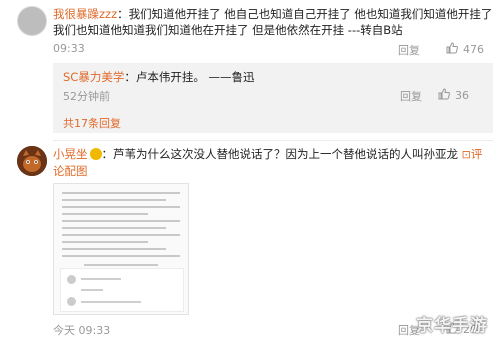 The width and height of the screenshot is (500, 339). I want to click on reply-button: 回复, so click(409, 50).